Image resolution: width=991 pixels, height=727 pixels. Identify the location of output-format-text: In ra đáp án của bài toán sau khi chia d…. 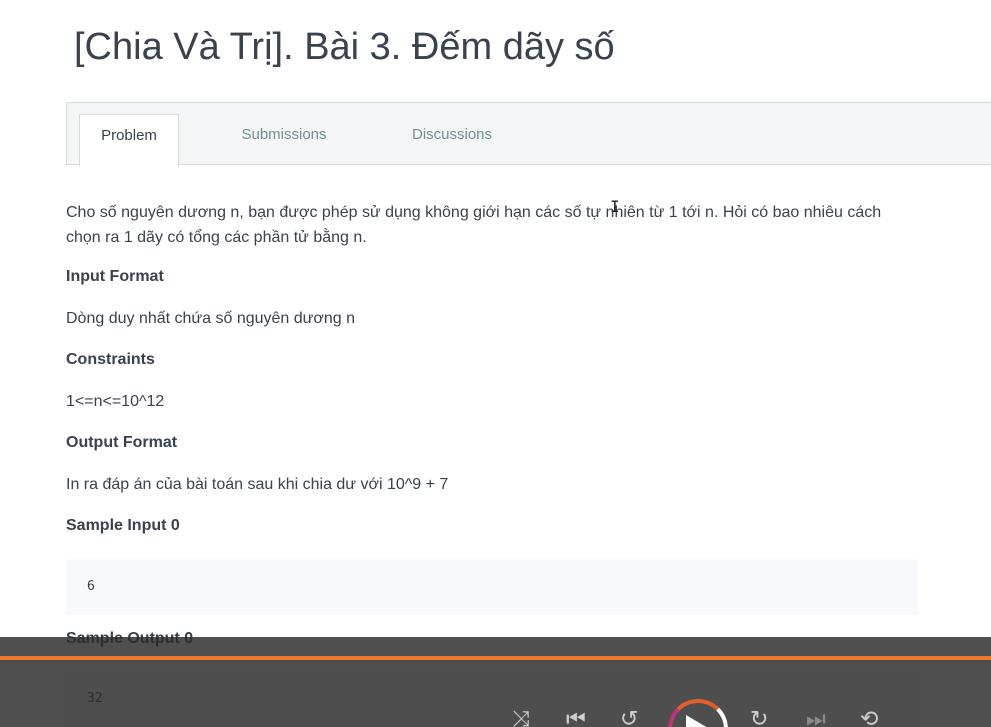
(257, 484).